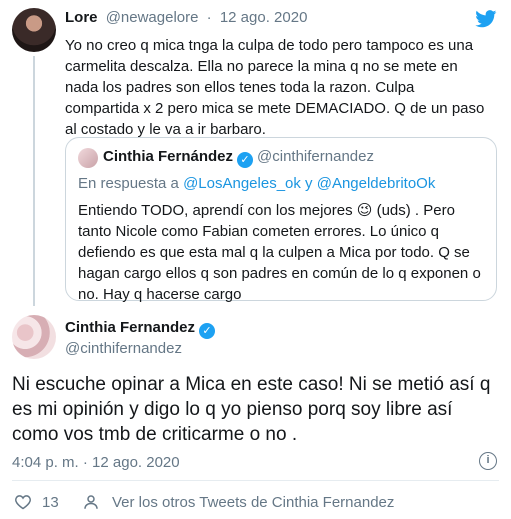 The image size is (511, 519). What do you see at coordinates (34, 30) in the screenshot?
I see `avatar-lore` at bounding box center [34, 30].